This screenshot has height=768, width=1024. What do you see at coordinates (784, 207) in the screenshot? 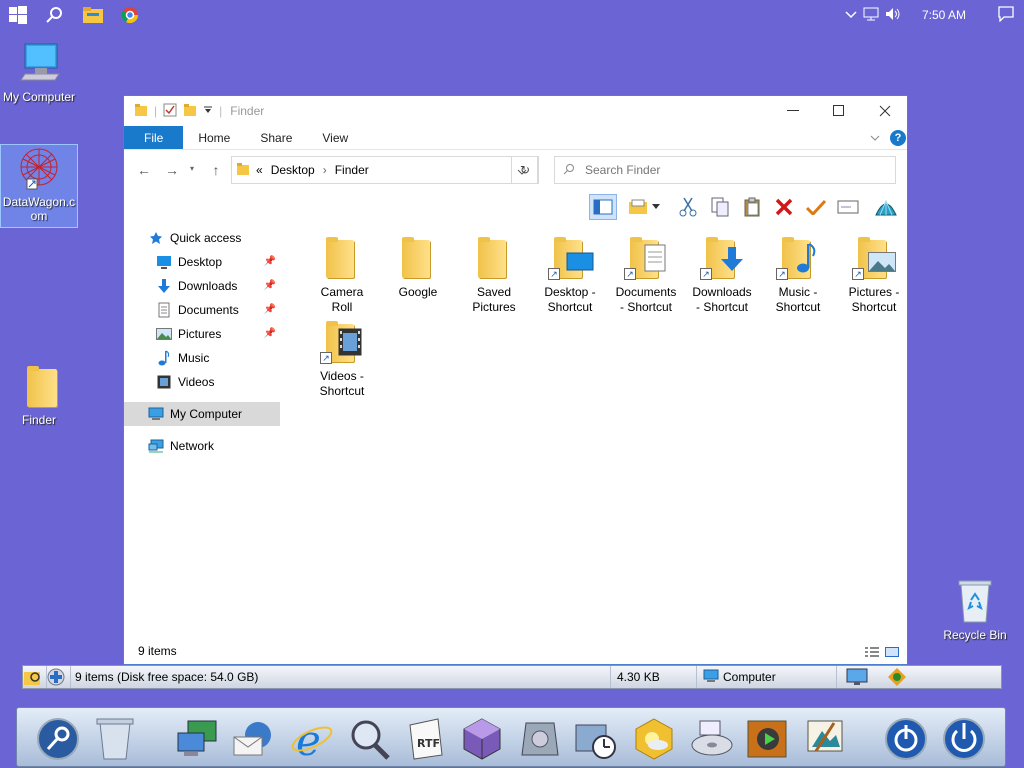
I see `delete-icon` at bounding box center [784, 207].